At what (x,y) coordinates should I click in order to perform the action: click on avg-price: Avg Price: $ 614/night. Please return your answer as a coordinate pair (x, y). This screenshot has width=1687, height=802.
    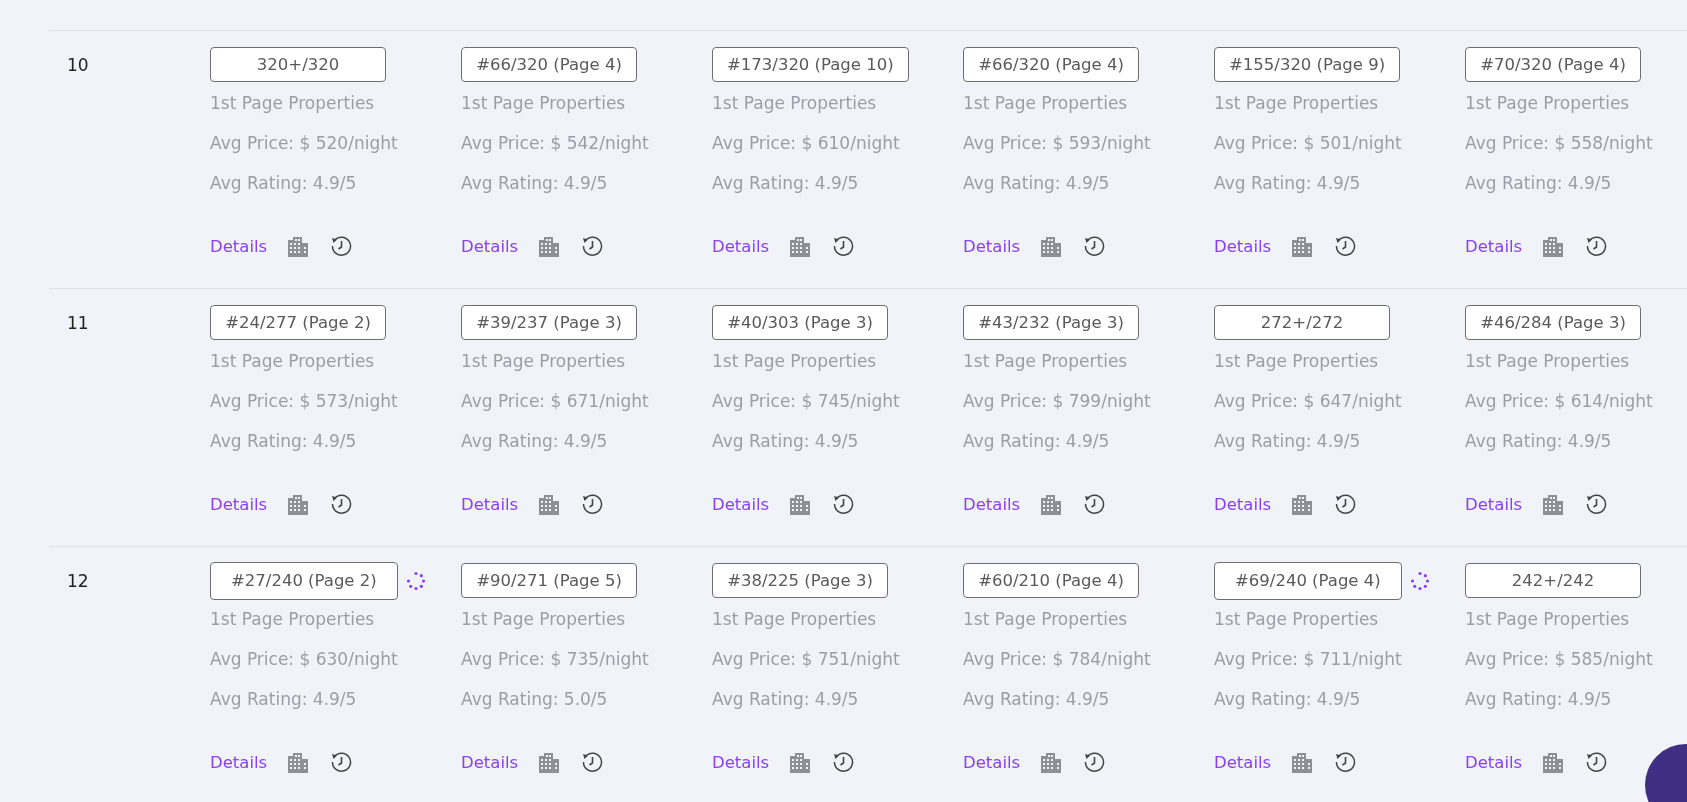
    Looking at the image, I should click on (1559, 401).